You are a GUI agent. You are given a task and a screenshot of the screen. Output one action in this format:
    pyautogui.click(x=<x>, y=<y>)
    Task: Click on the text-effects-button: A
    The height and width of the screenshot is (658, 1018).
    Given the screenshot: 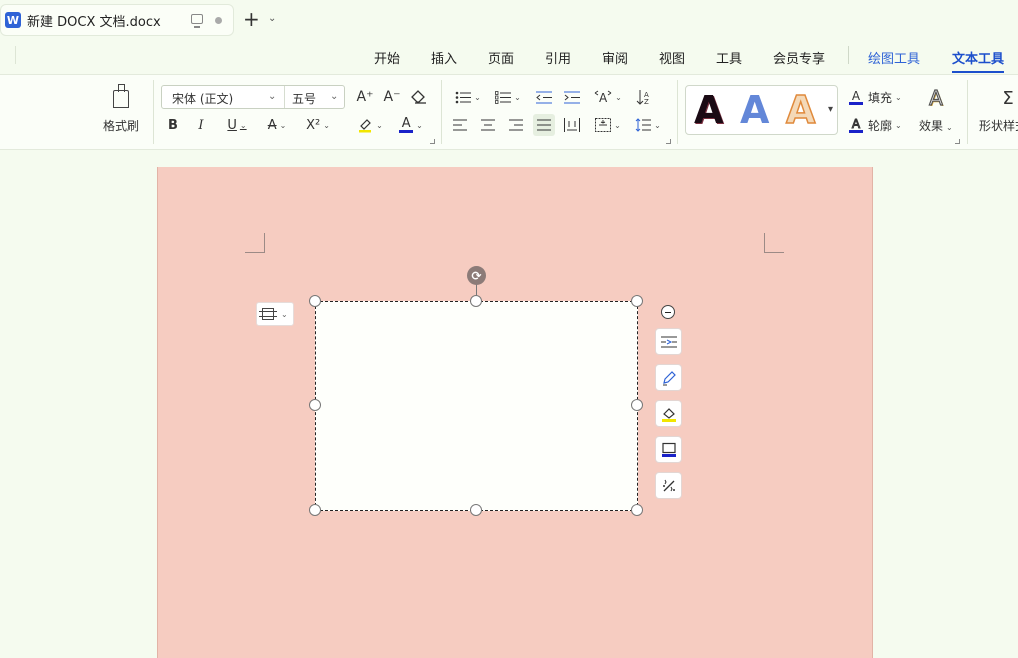 What is the action you would take?
    pyautogui.click(x=936, y=97)
    